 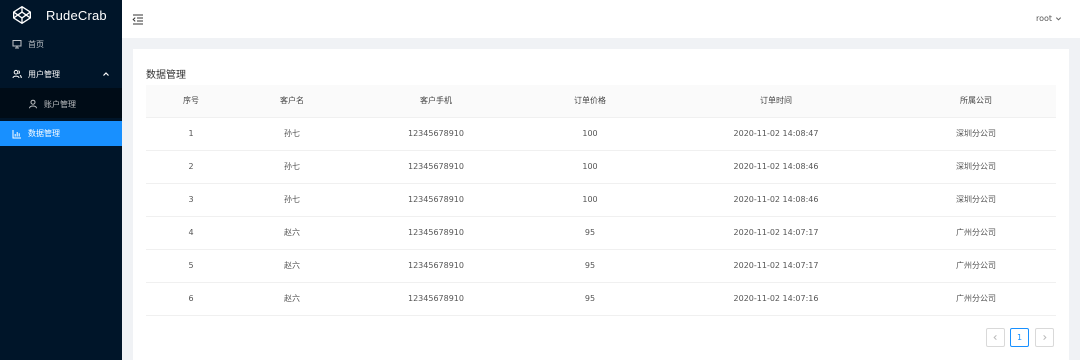 What do you see at coordinates (191, 200) in the screenshot?
I see `table-cell: 3` at bounding box center [191, 200].